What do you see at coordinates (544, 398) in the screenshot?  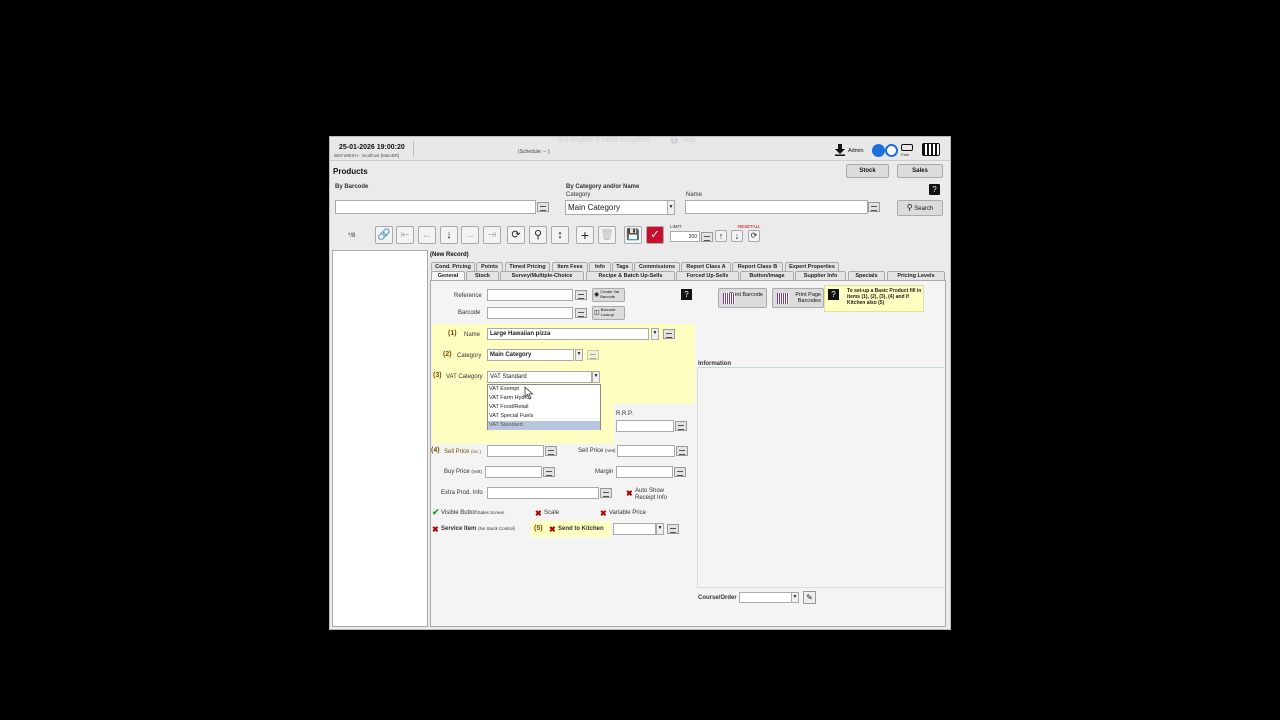 I see `vat-option-farm-hydro: VAT Farm Hydro` at bounding box center [544, 398].